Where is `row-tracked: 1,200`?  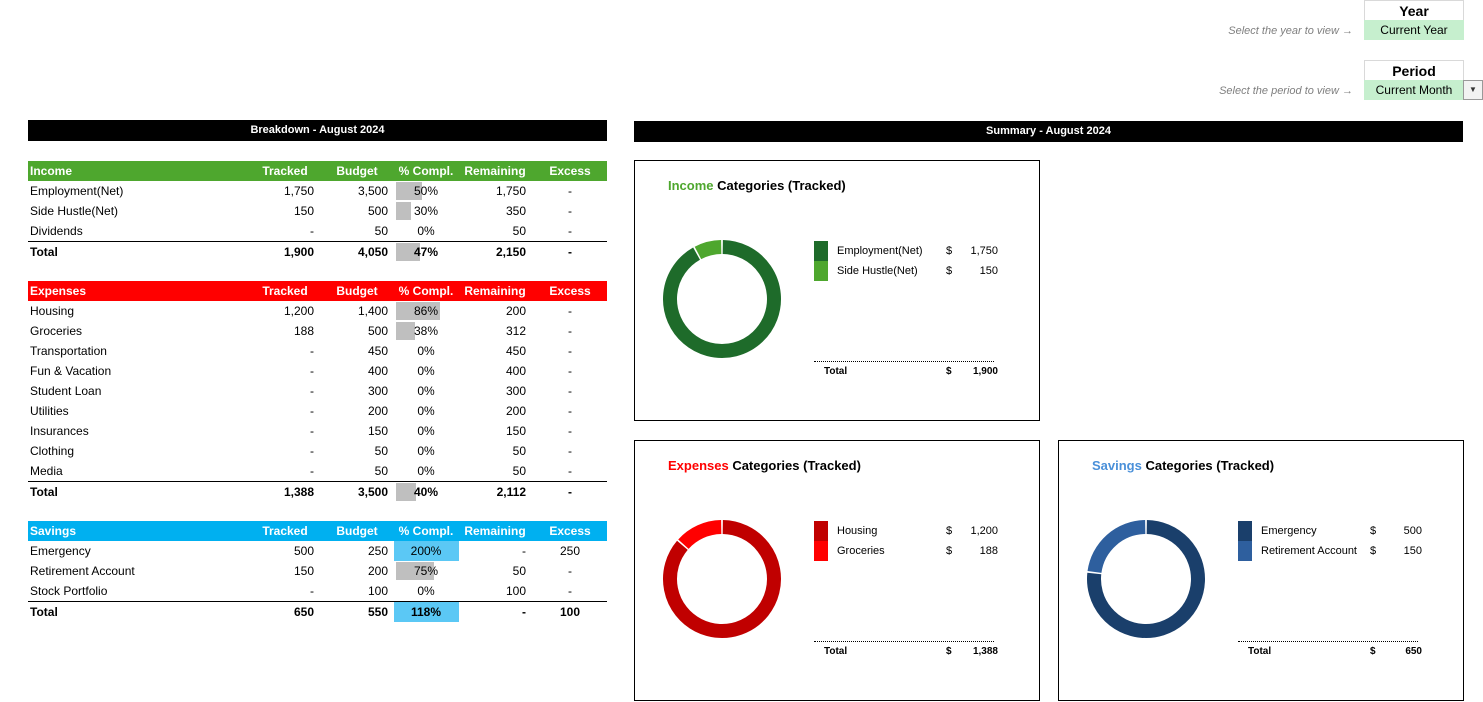
row-tracked: 1,200 is located at coordinates (298, 311).